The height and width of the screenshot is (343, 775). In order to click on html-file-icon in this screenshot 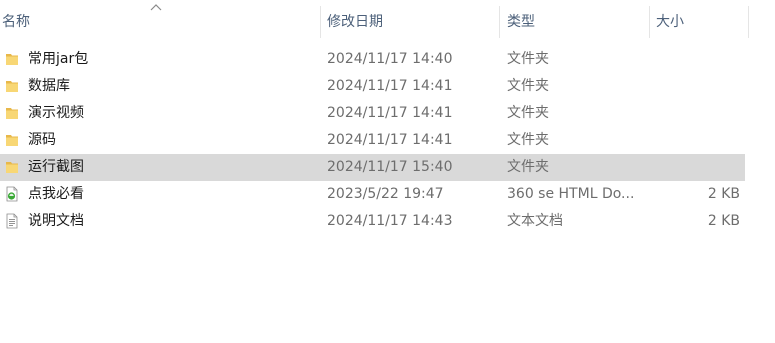, I will do `click(12, 194)`.